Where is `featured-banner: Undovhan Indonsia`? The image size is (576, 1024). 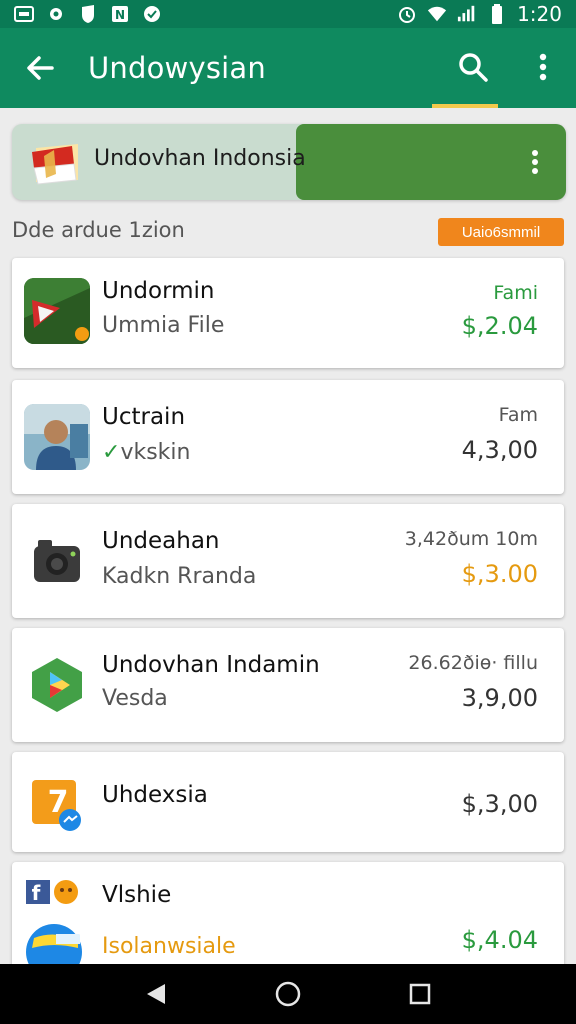
featured-banner: Undovhan Indonsia is located at coordinates (289, 162).